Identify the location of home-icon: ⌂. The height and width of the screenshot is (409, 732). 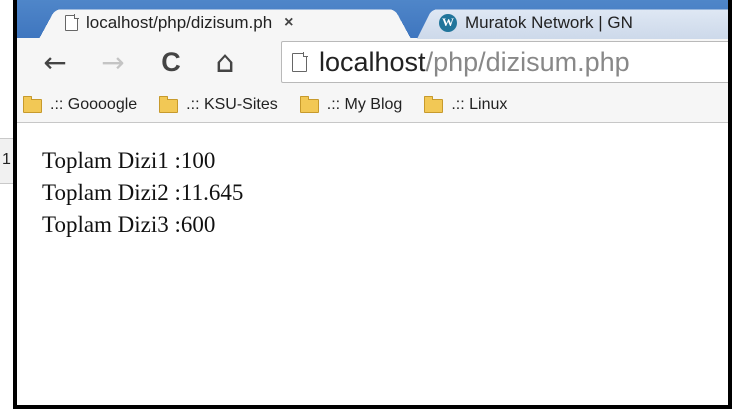
(225, 62).